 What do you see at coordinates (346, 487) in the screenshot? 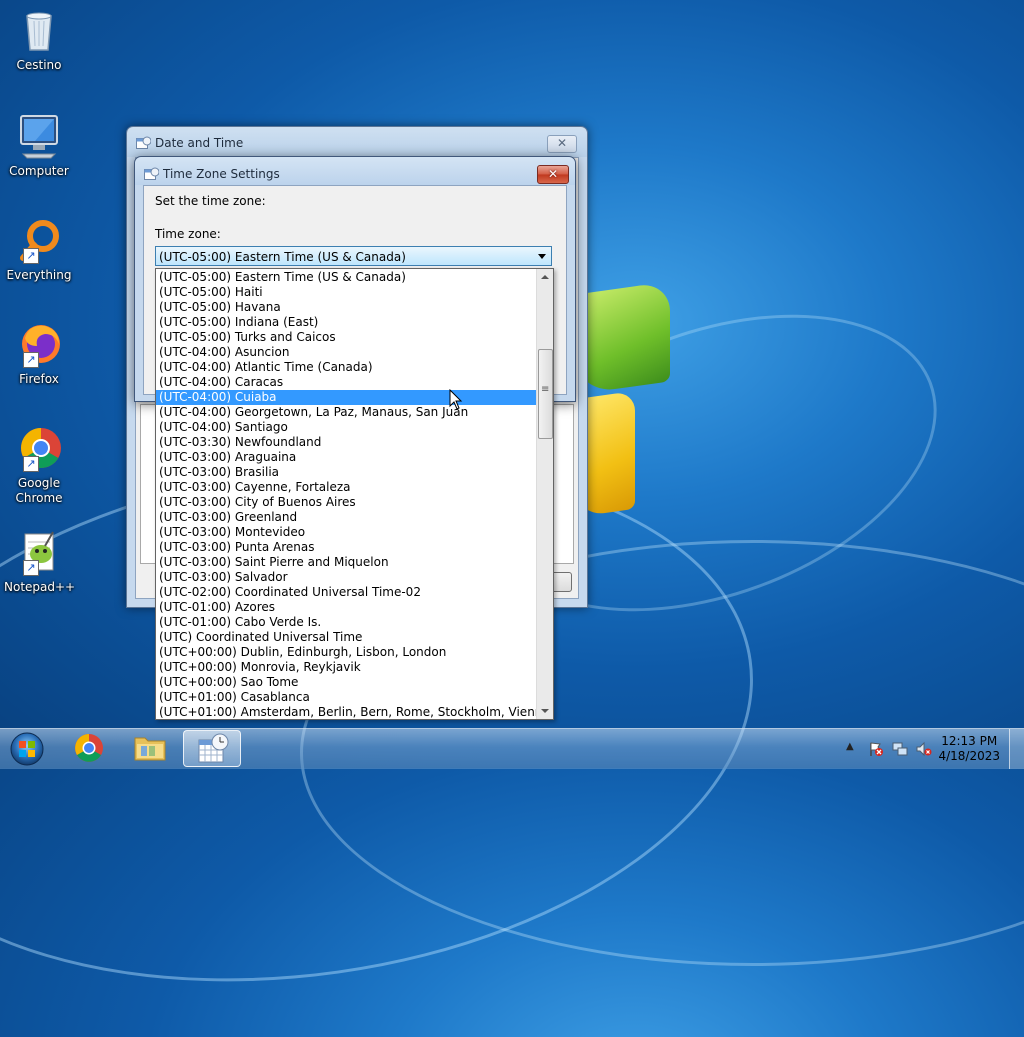
I see `time-zone-option: (UTC-03:00) Cayenne, Fortaleza` at bounding box center [346, 487].